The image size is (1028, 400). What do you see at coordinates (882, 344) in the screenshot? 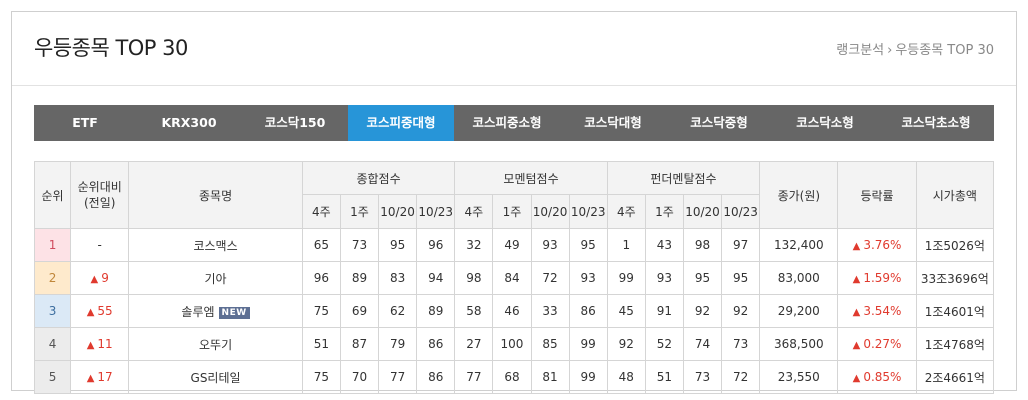
I see `change-rate-value: 0.27%` at bounding box center [882, 344].